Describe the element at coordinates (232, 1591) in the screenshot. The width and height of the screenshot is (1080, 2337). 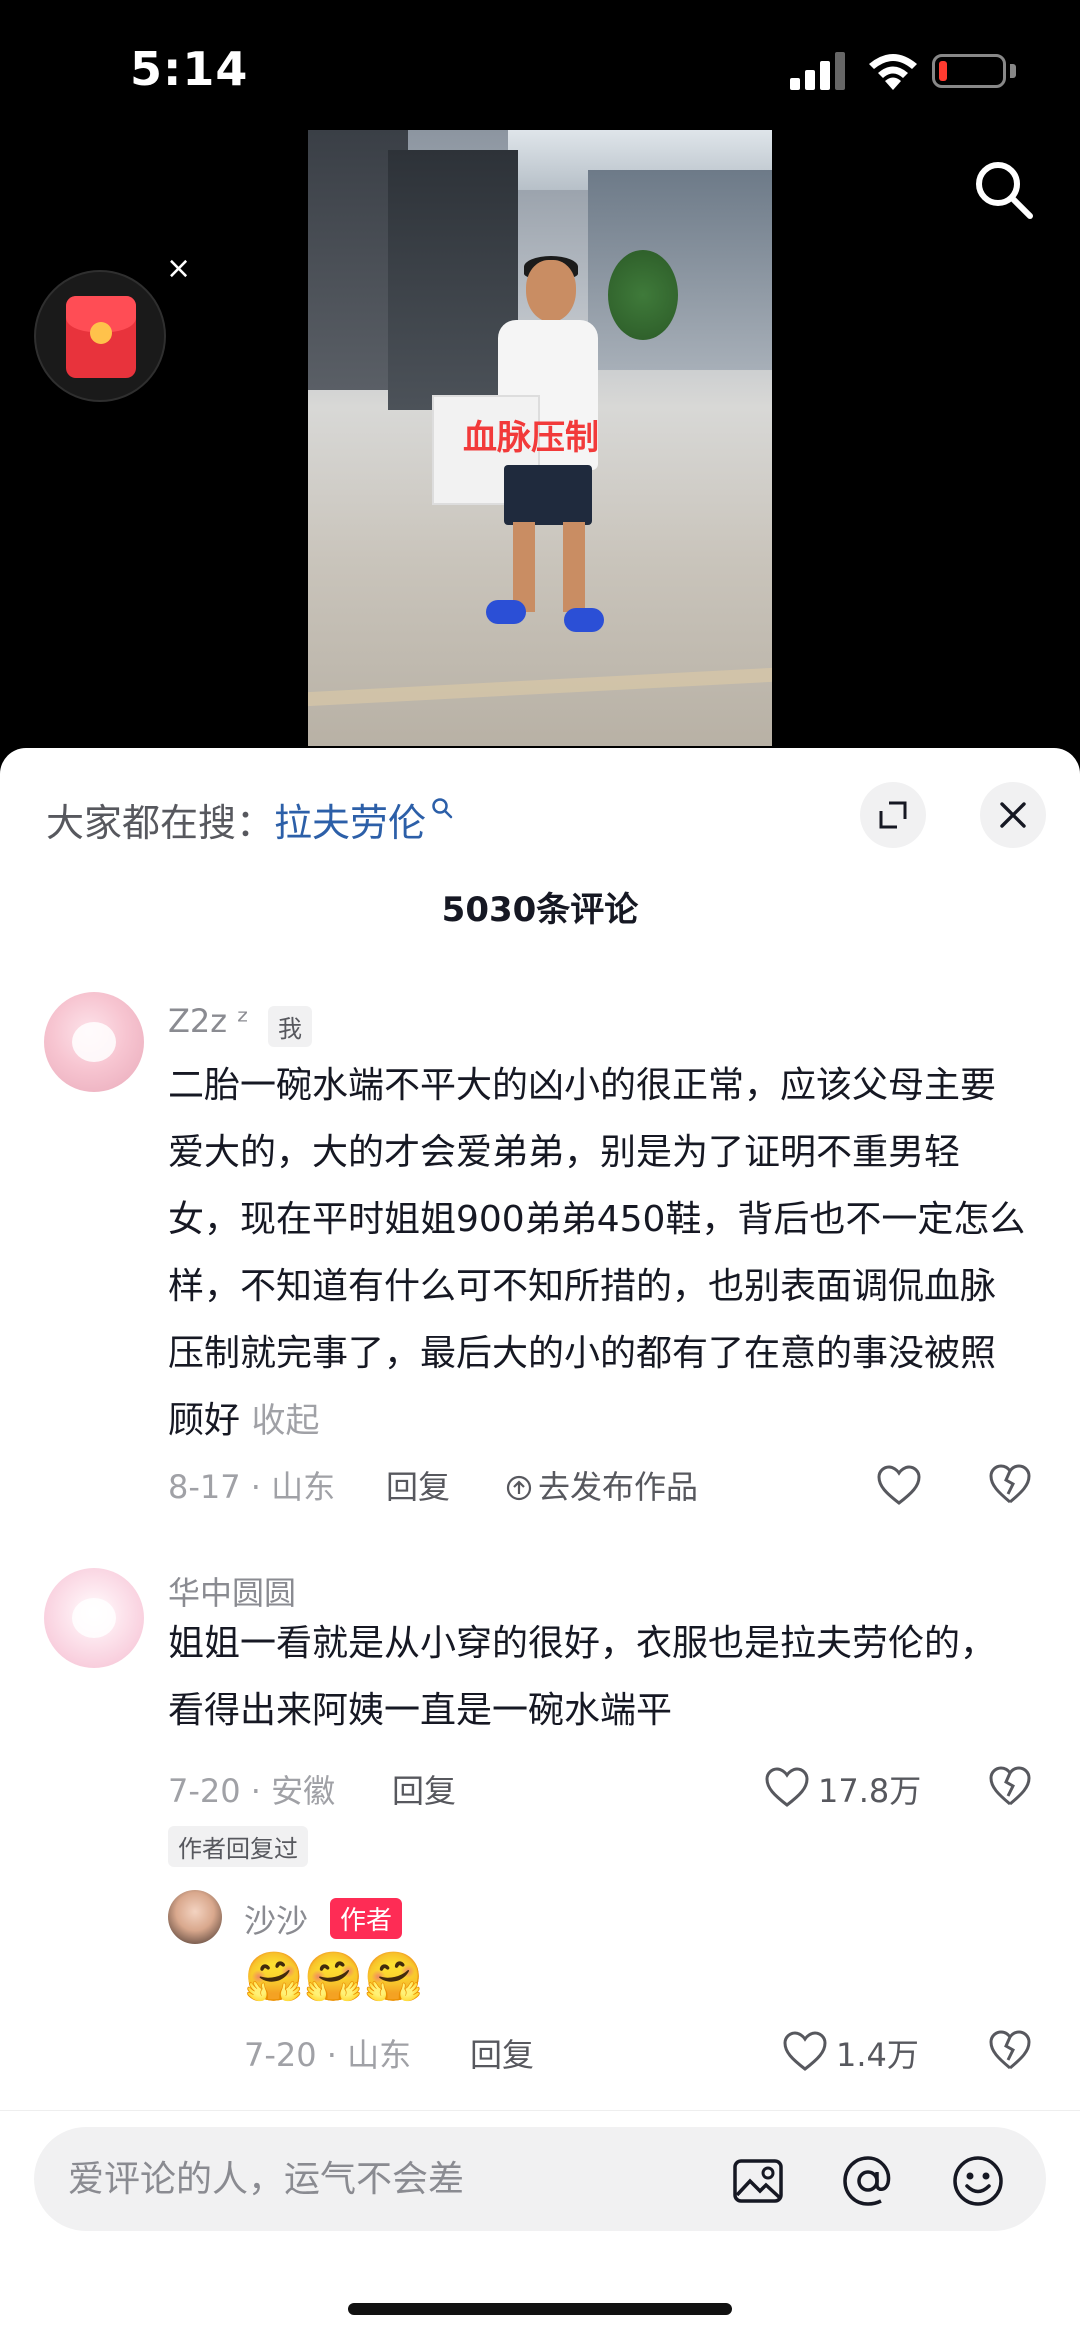
I see `comment-username: 华中圆圆` at that location.